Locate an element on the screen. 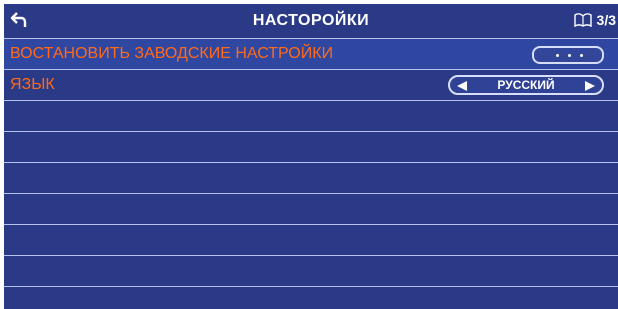 This screenshot has width=618, height=309. page-title: НАСТОРОЙКИ is located at coordinates (311, 20).